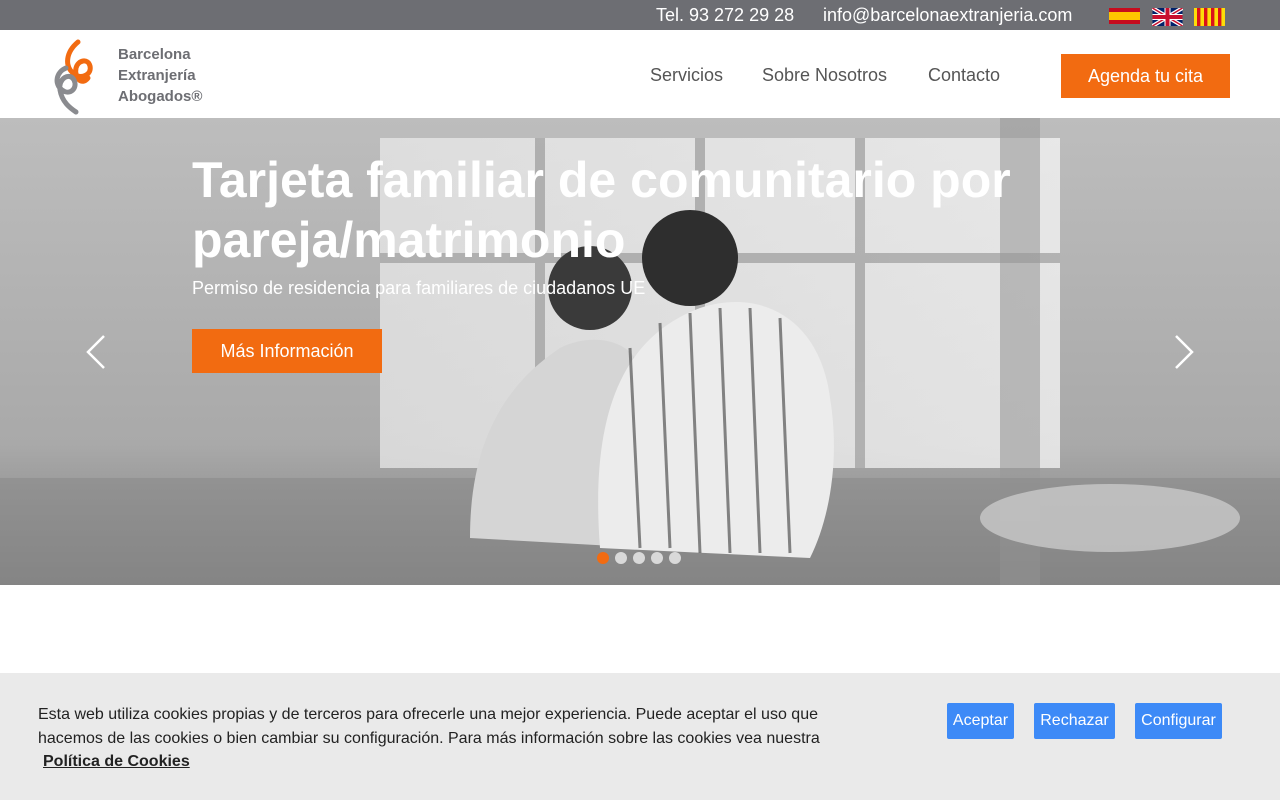 This screenshot has width=1280, height=800. Describe the element at coordinates (157, 75) in the screenshot. I see `logo-line: Extranjería` at that location.